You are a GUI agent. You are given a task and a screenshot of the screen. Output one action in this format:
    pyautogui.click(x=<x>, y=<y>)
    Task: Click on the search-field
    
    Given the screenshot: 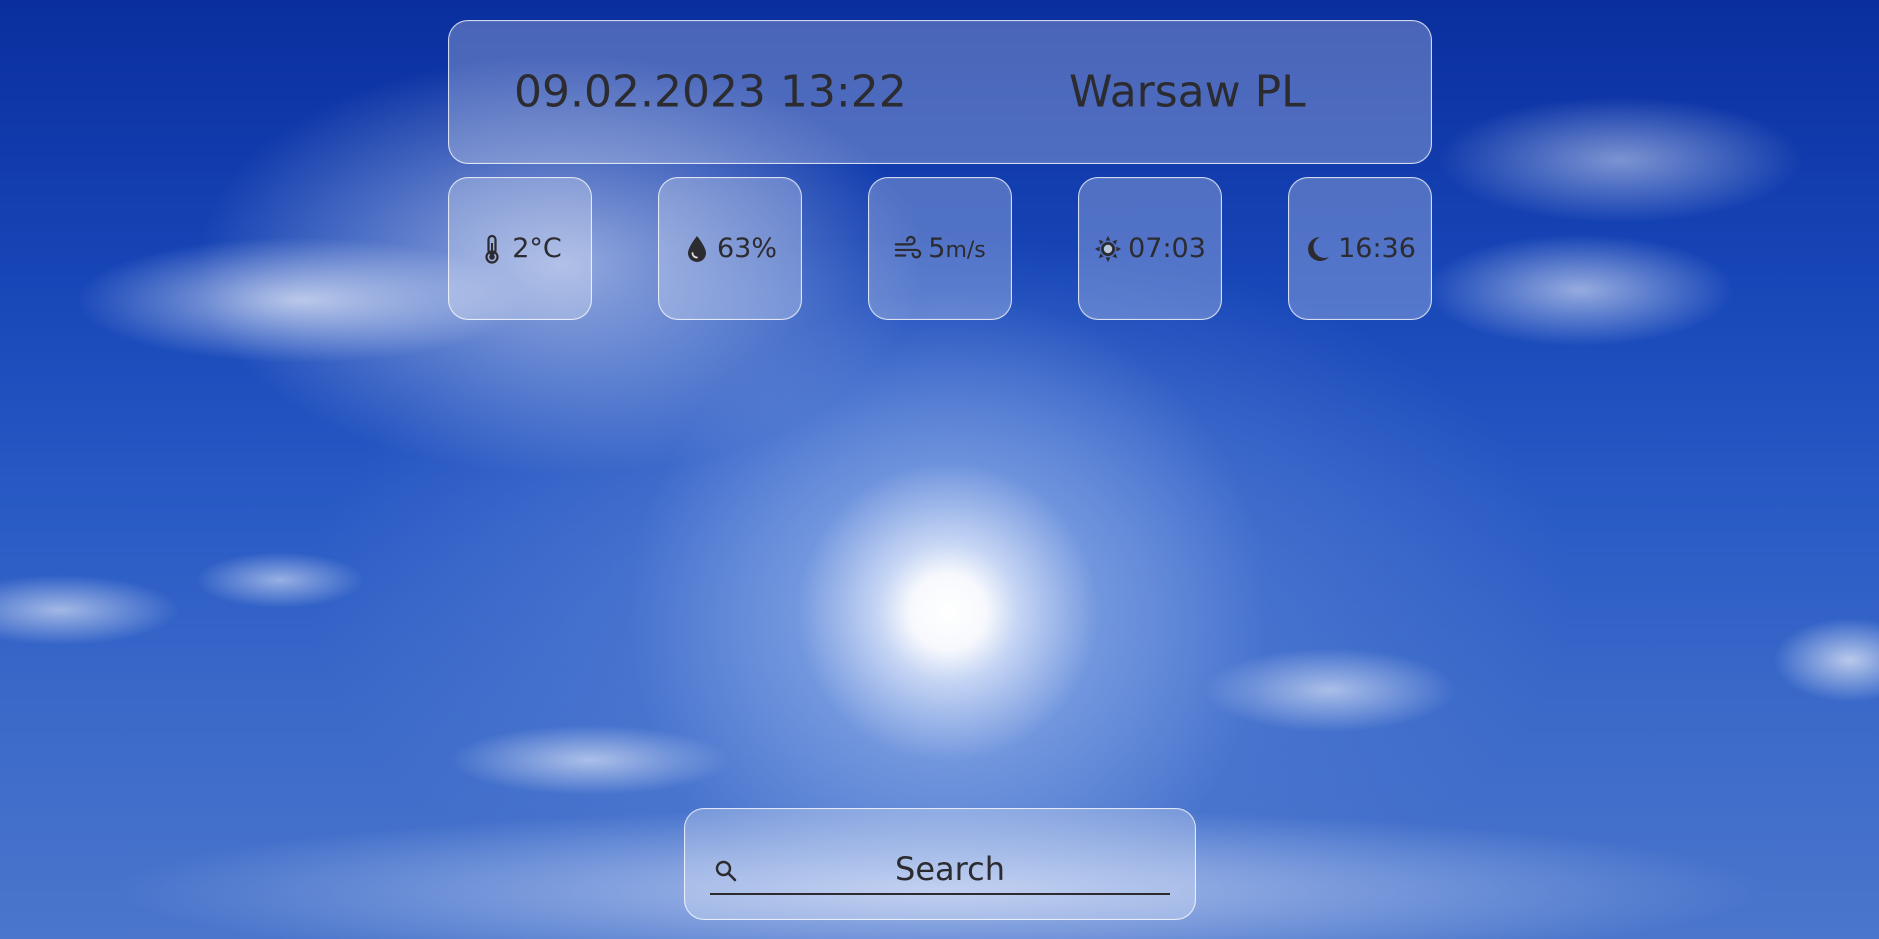 What is the action you would take?
    pyautogui.click(x=940, y=870)
    